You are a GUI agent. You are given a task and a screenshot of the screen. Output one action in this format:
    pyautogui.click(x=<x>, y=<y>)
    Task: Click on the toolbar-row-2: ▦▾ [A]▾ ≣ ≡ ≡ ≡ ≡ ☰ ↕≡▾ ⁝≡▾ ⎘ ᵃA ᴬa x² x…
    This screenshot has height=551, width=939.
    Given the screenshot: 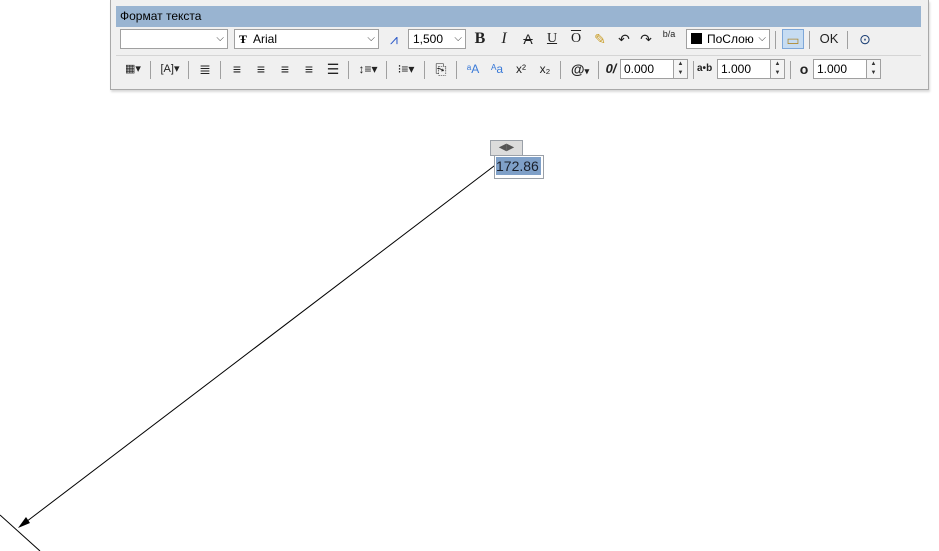 What is the action you would take?
    pyautogui.click(x=518, y=71)
    